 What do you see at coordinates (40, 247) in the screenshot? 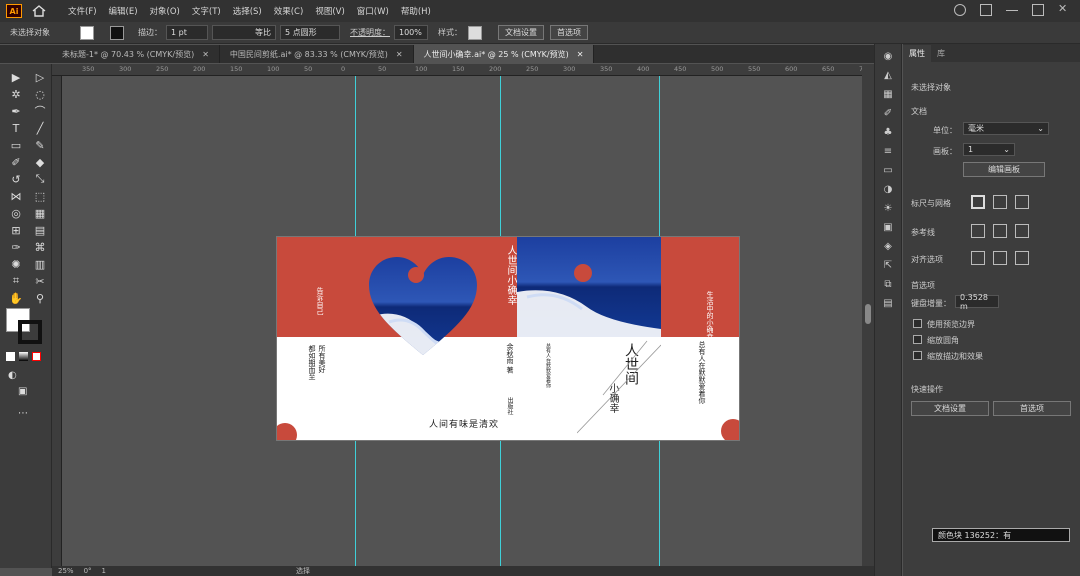
I see `blend-icon: ⌘` at bounding box center [40, 247].